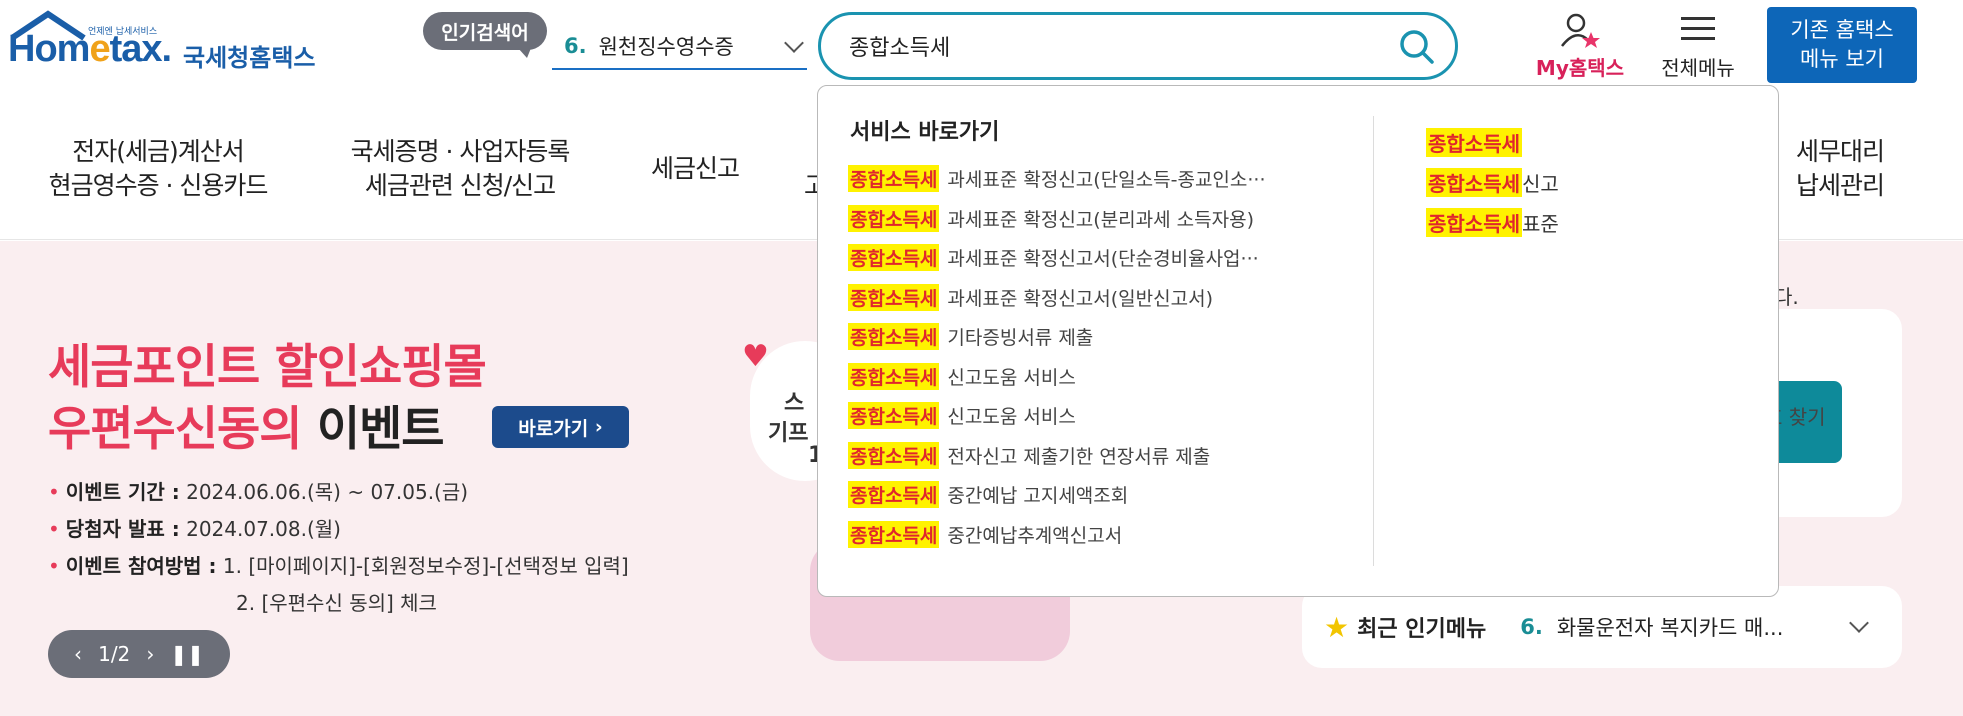 The height and width of the screenshot is (716, 1963). What do you see at coordinates (485, 35) in the screenshot?
I see `popular-search-badge: 인기검색어` at bounding box center [485, 35].